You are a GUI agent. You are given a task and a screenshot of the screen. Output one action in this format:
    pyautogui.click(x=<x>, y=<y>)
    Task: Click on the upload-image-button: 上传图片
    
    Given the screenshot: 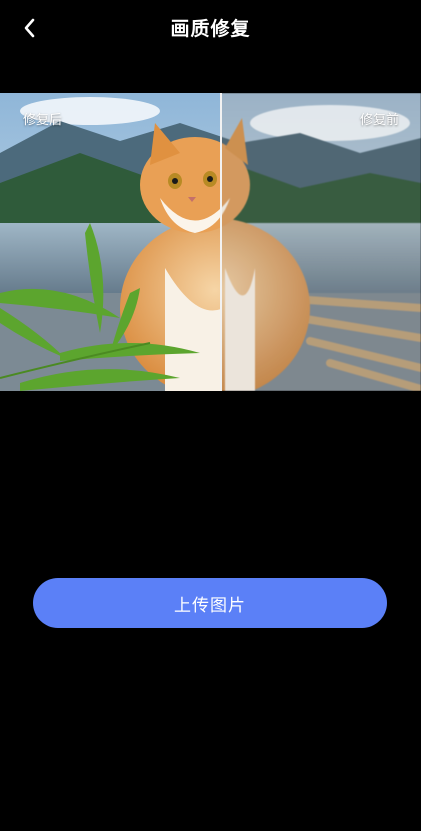 What is the action you would take?
    pyautogui.click(x=210, y=603)
    